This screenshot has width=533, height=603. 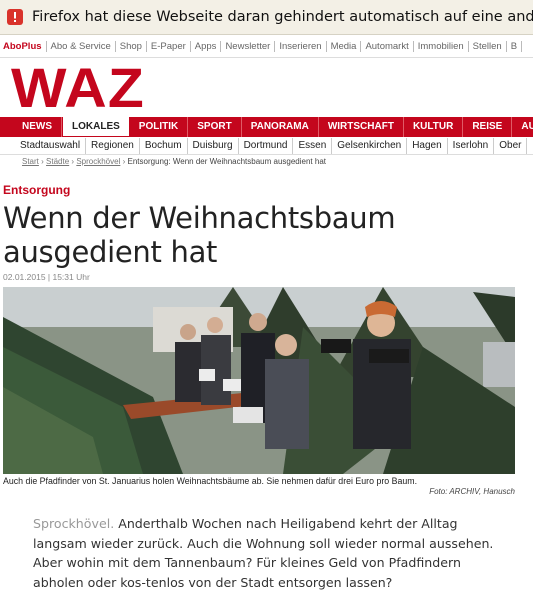 I want to click on service-link: Shop, so click(x=131, y=46).